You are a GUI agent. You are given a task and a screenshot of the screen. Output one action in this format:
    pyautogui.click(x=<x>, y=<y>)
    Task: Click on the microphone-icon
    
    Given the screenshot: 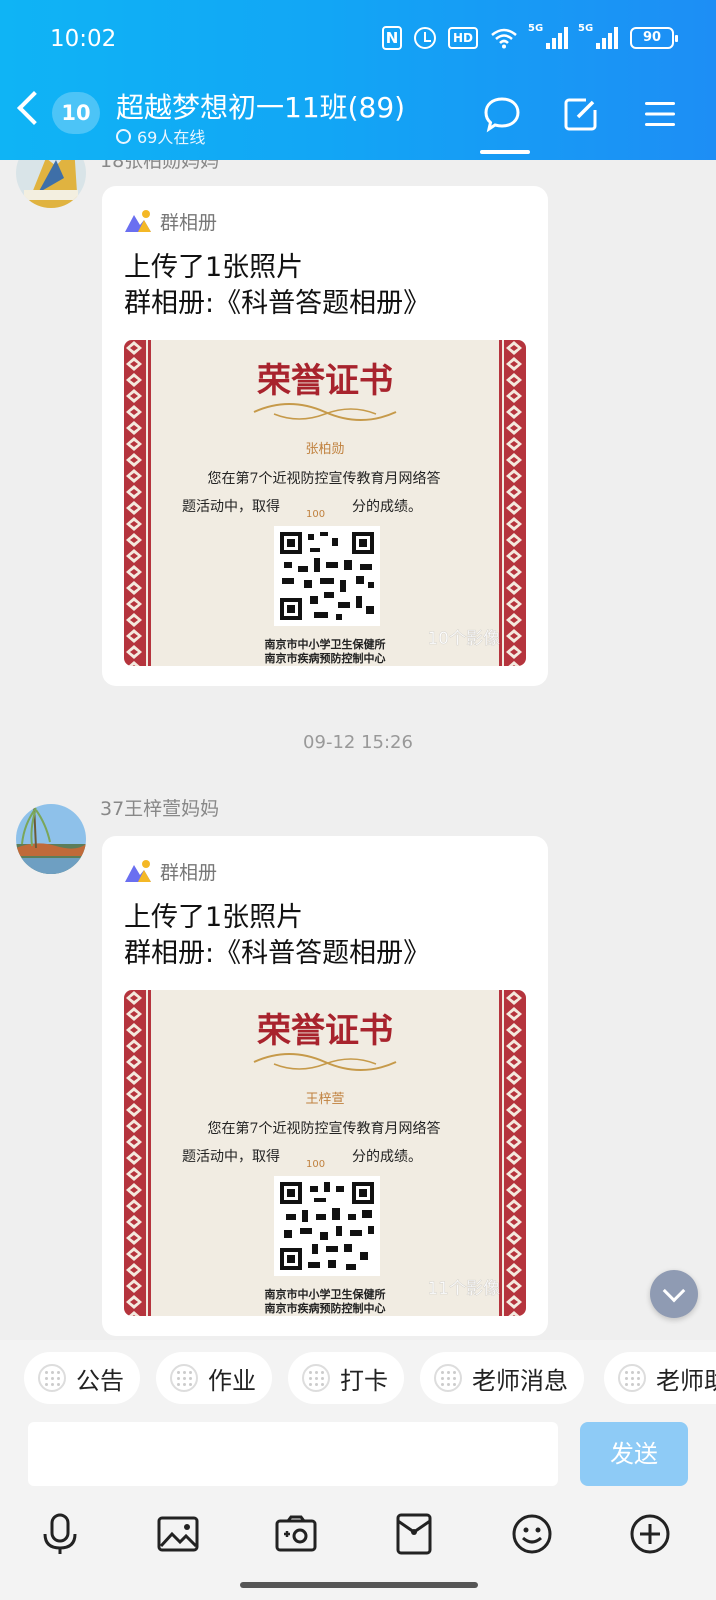 What is the action you would take?
    pyautogui.click(x=60, y=1533)
    